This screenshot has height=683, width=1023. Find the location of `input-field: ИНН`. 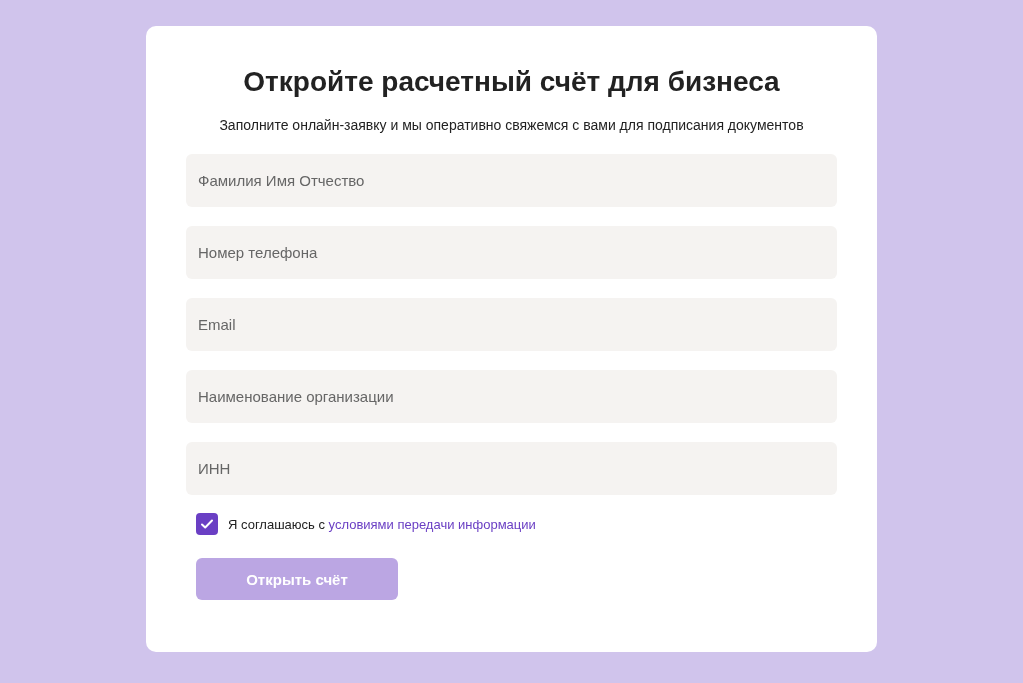

input-field: ИНН is located at coordinates (511, 468).